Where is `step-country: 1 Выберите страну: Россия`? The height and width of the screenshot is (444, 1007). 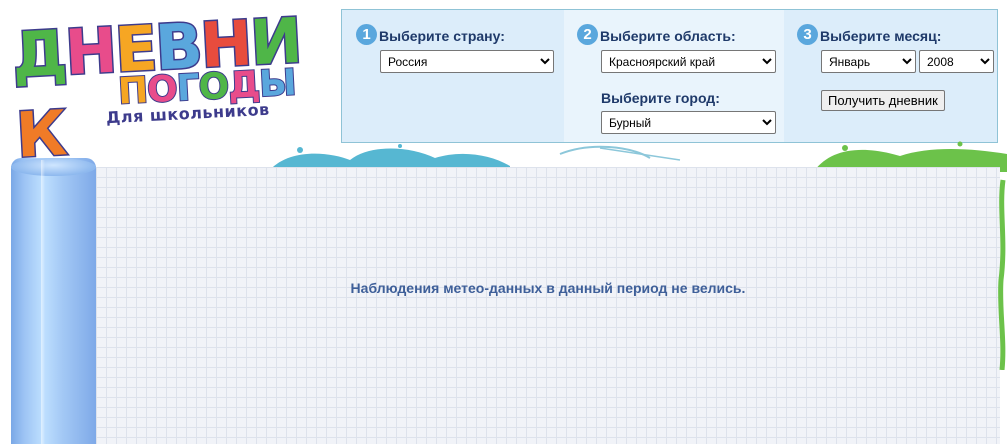 step-country: 1 Выберите страну: Россия is located at coordinates (453, 76).